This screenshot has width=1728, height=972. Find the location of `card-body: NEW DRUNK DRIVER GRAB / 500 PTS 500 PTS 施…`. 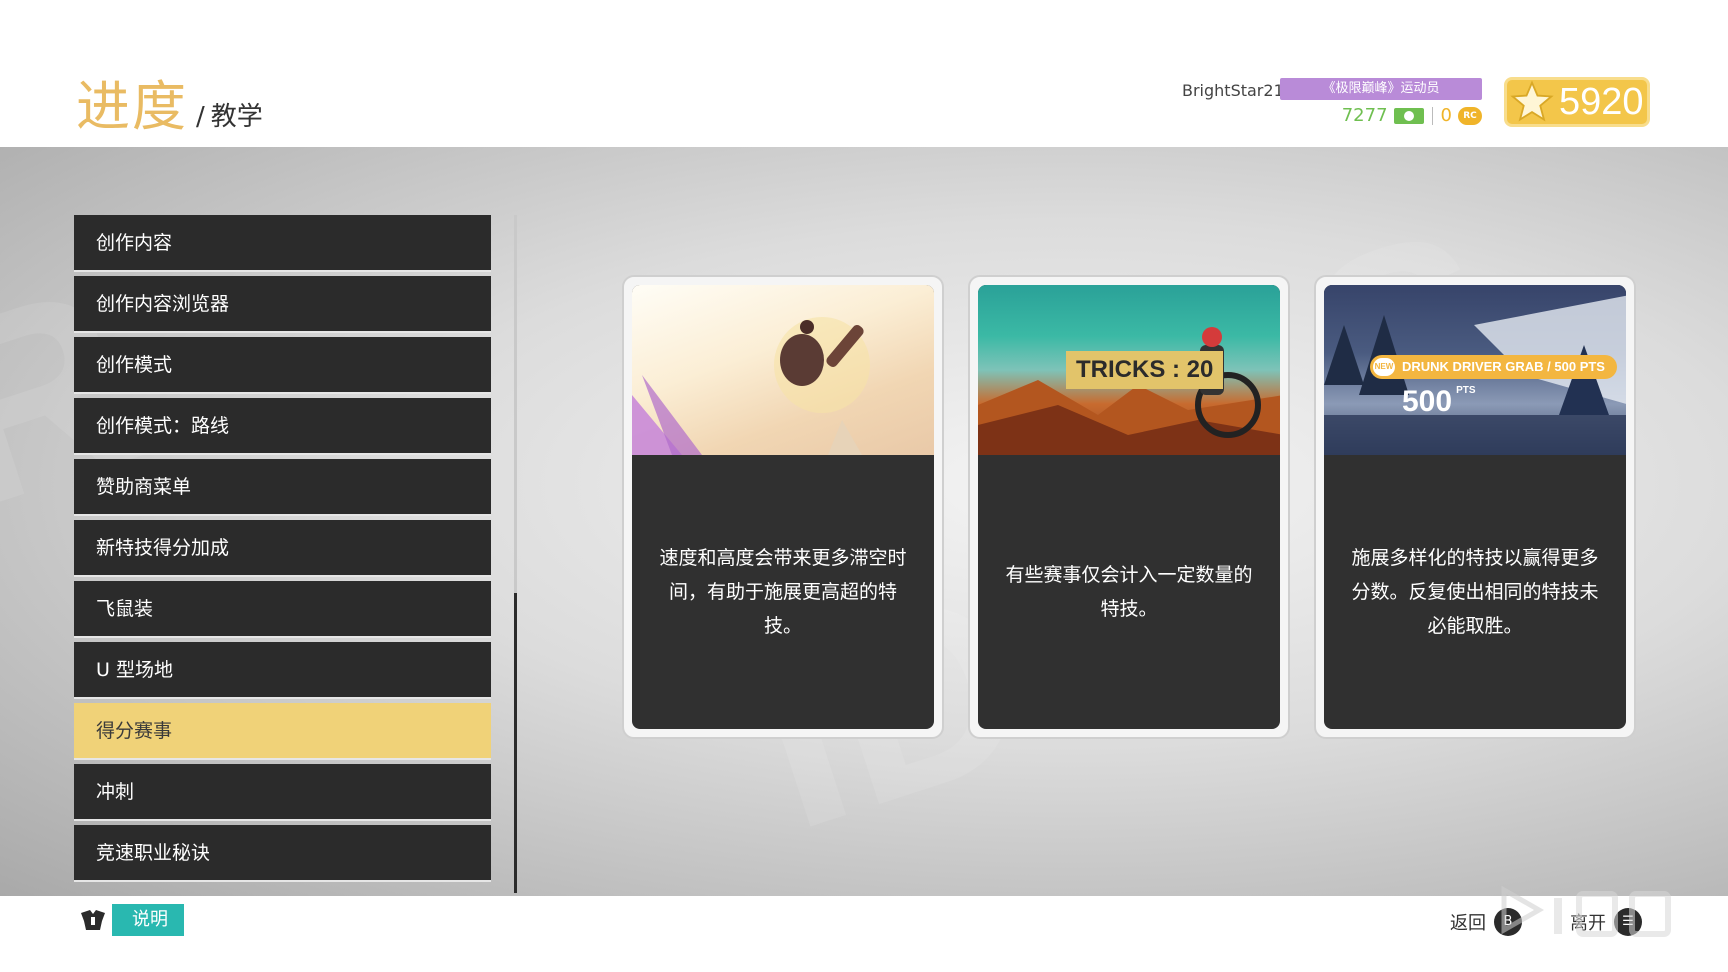

card-body: NEW DRUNK DRIVER GRAB / 500 PTS 500 PTS 施… is located at coordinates (1475, 507).